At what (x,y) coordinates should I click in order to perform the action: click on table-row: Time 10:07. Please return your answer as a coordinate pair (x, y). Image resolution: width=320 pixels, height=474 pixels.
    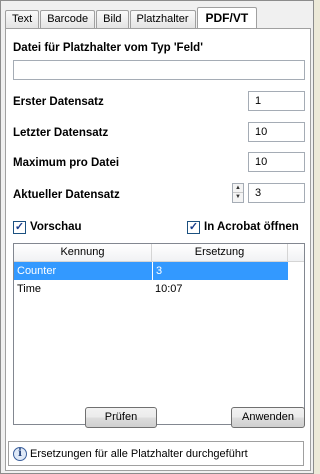
    Looking at the image, I should click on (159, 289).